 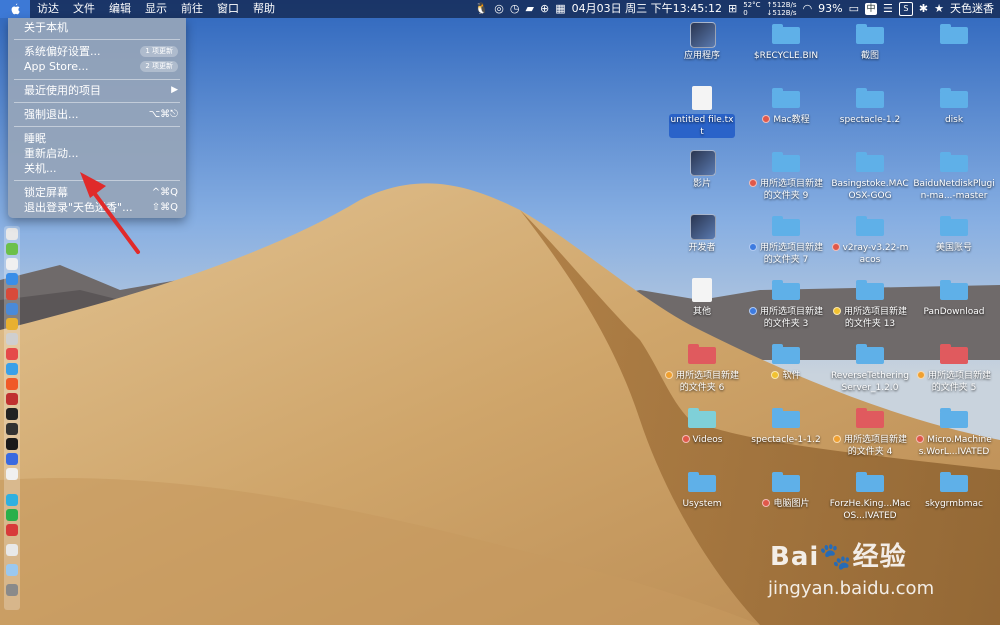 I want to click on qq-icon: 🐧, so click(x=482, y=9).